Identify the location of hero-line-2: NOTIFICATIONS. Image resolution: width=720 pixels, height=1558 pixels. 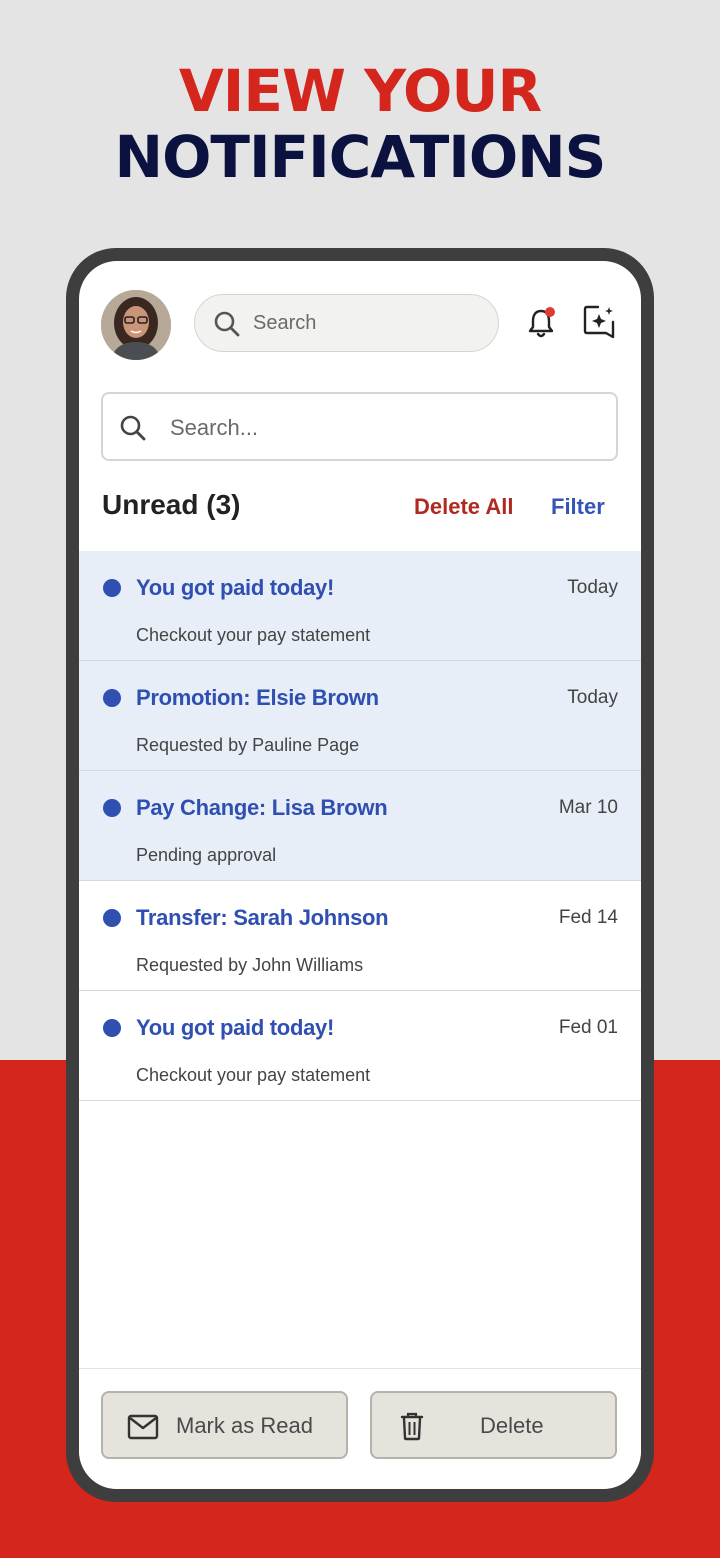
(360, 157).